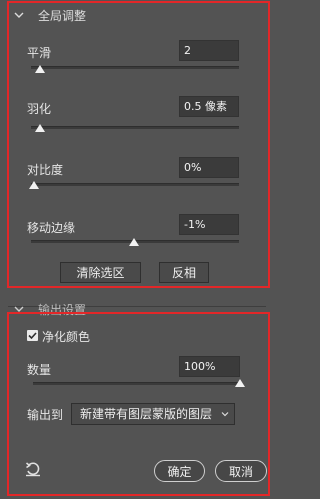  Describe the element at coordinates (62, 15) in the screenshot. I see `global-adjust-title: 全局调整` at that location.